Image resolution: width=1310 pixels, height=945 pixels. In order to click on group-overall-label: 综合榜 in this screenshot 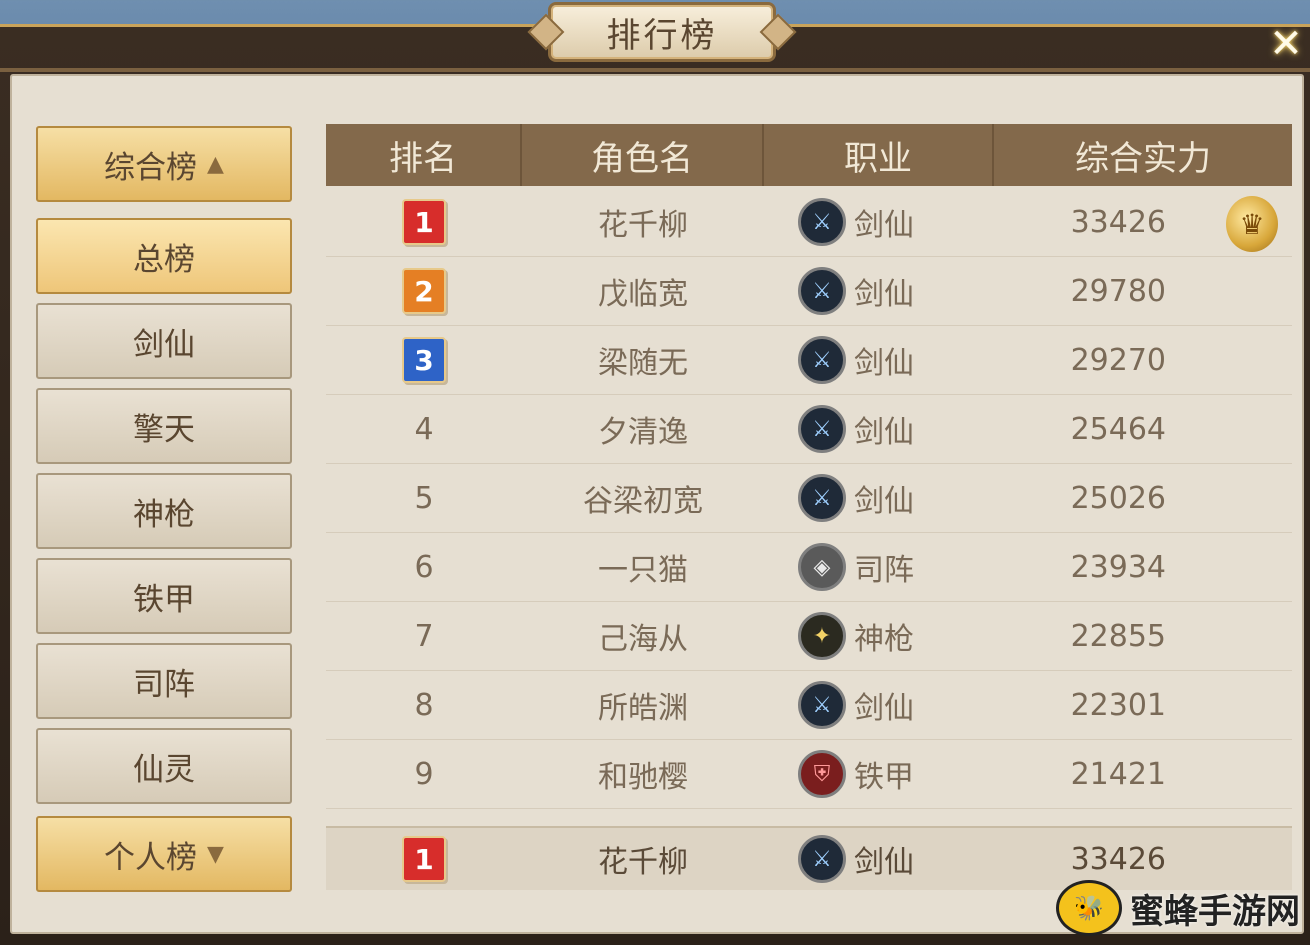, I will do `click(151, 167)`.